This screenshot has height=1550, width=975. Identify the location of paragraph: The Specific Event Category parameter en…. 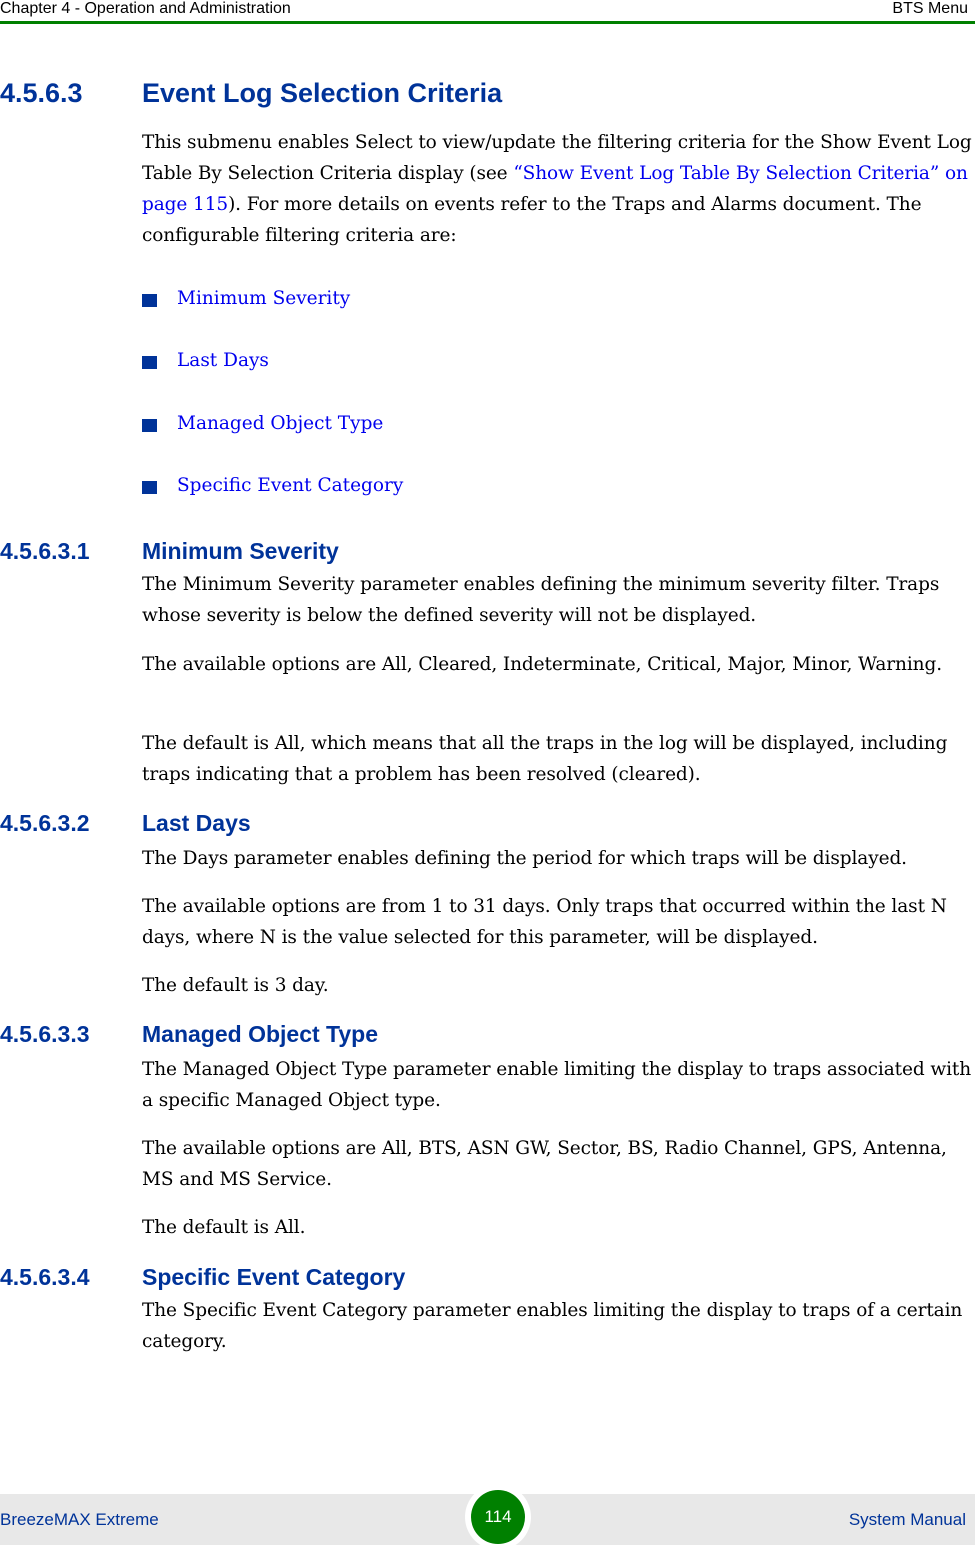
(552, 1326).